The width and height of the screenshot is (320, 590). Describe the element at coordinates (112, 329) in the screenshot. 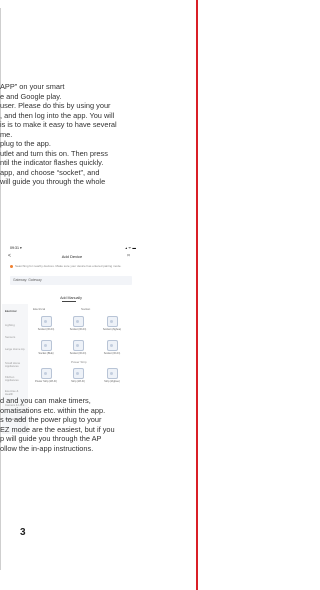

I see `device-label: Socket (Zigbee)` at that location.